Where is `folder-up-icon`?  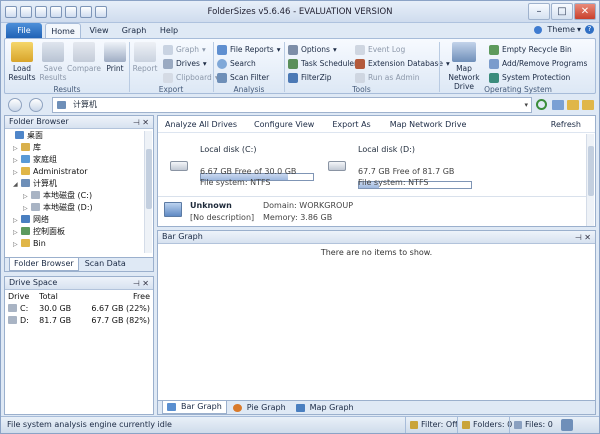
folder-up-icon is located at coordinates (558, 105).